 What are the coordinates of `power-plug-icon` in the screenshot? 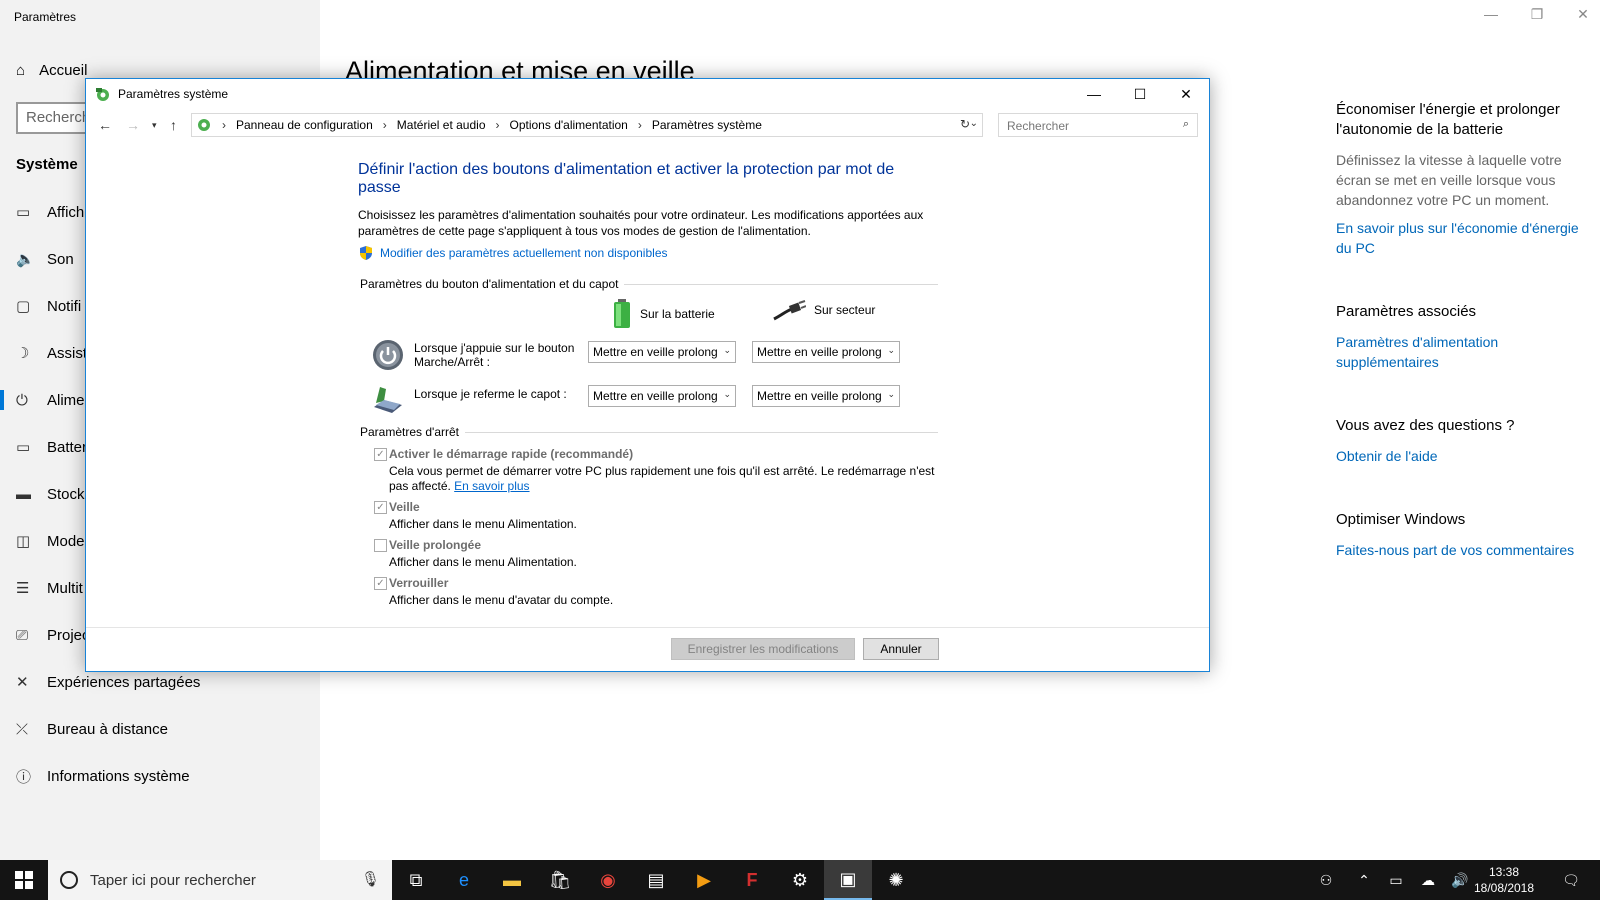 It's located at (789, 310).